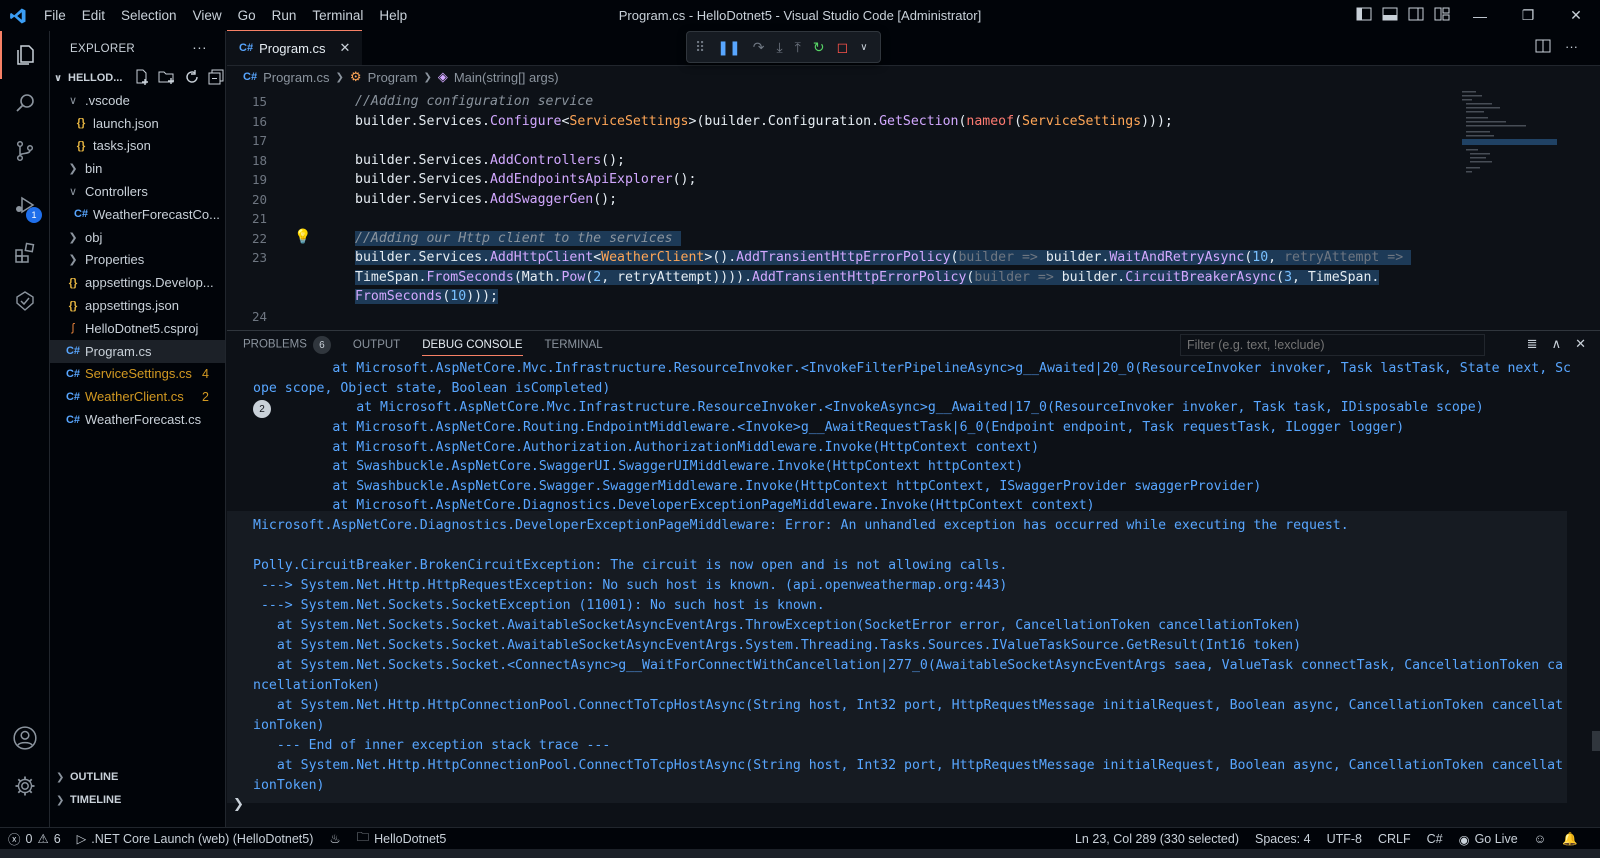 This screenshot has width=1600, height=858. I want to click on run-debug-icon: 1, so click(25, 205).